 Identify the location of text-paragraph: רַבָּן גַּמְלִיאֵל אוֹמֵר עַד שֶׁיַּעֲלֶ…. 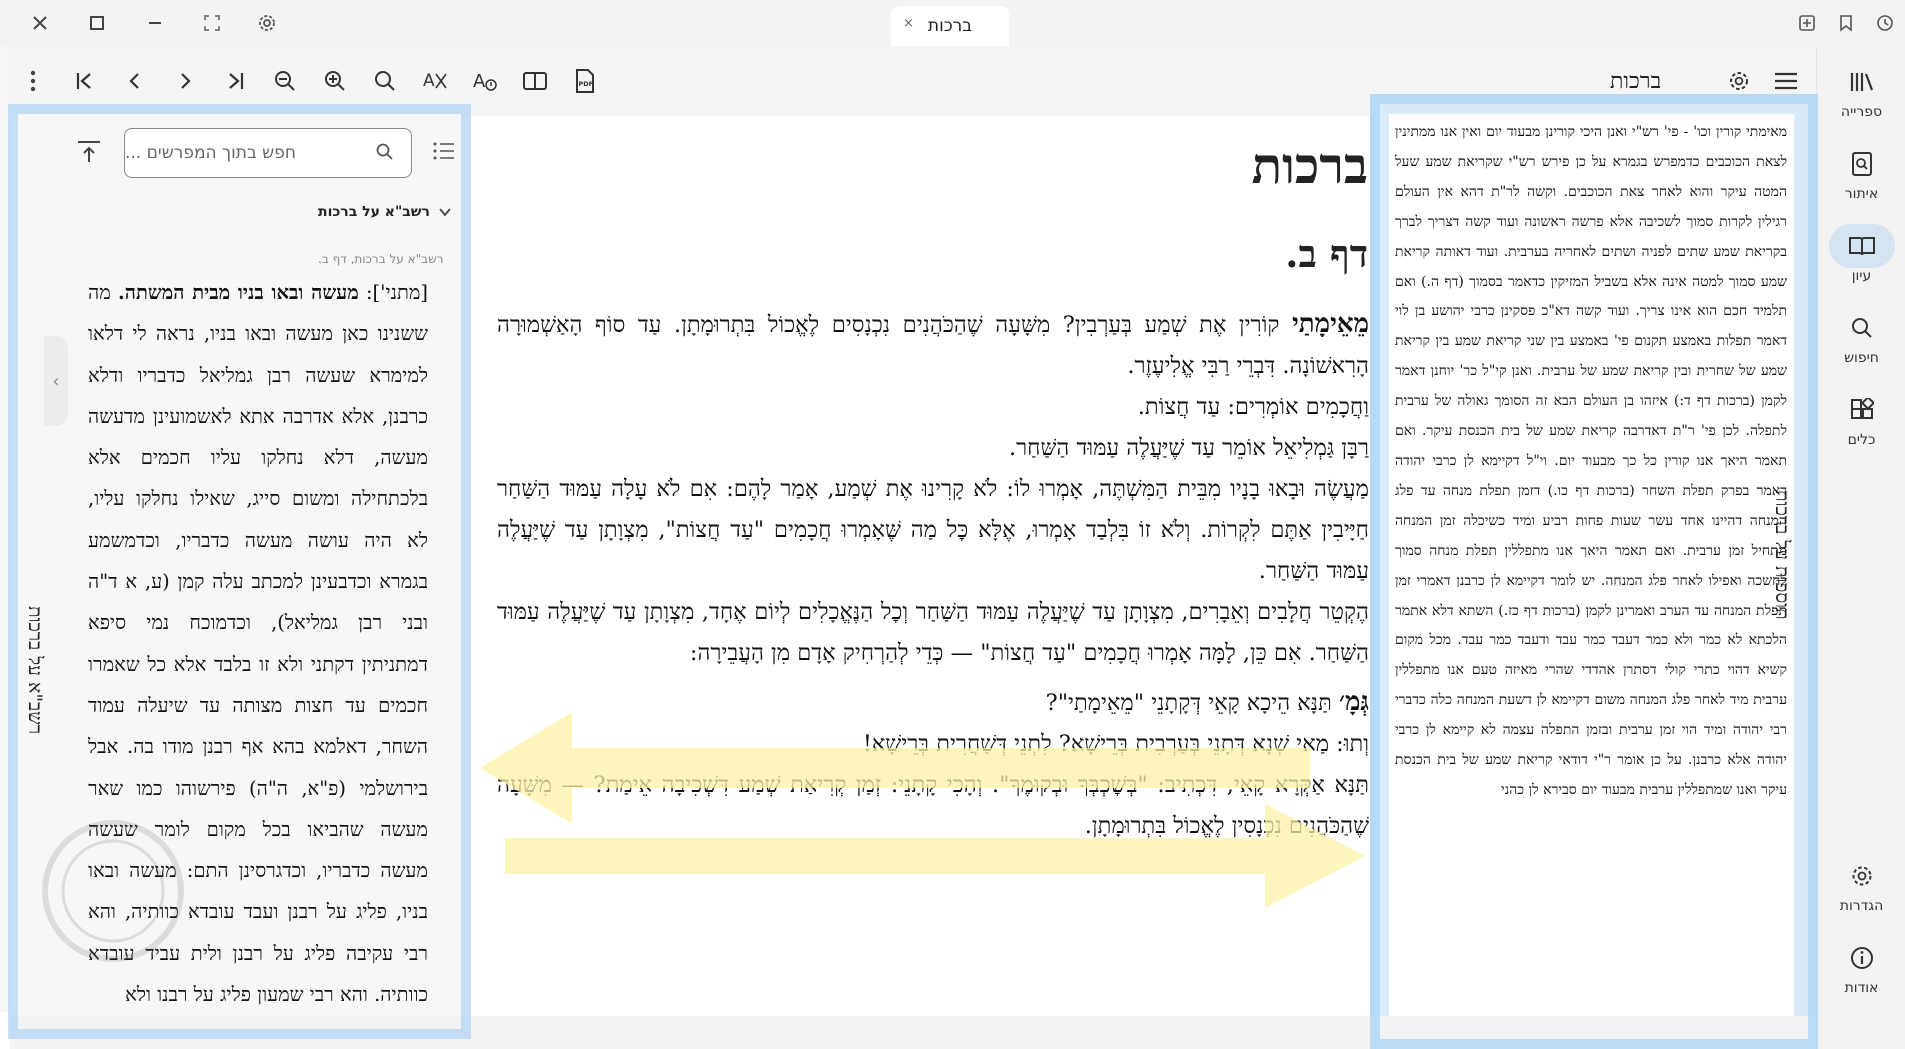
(1188, 448).